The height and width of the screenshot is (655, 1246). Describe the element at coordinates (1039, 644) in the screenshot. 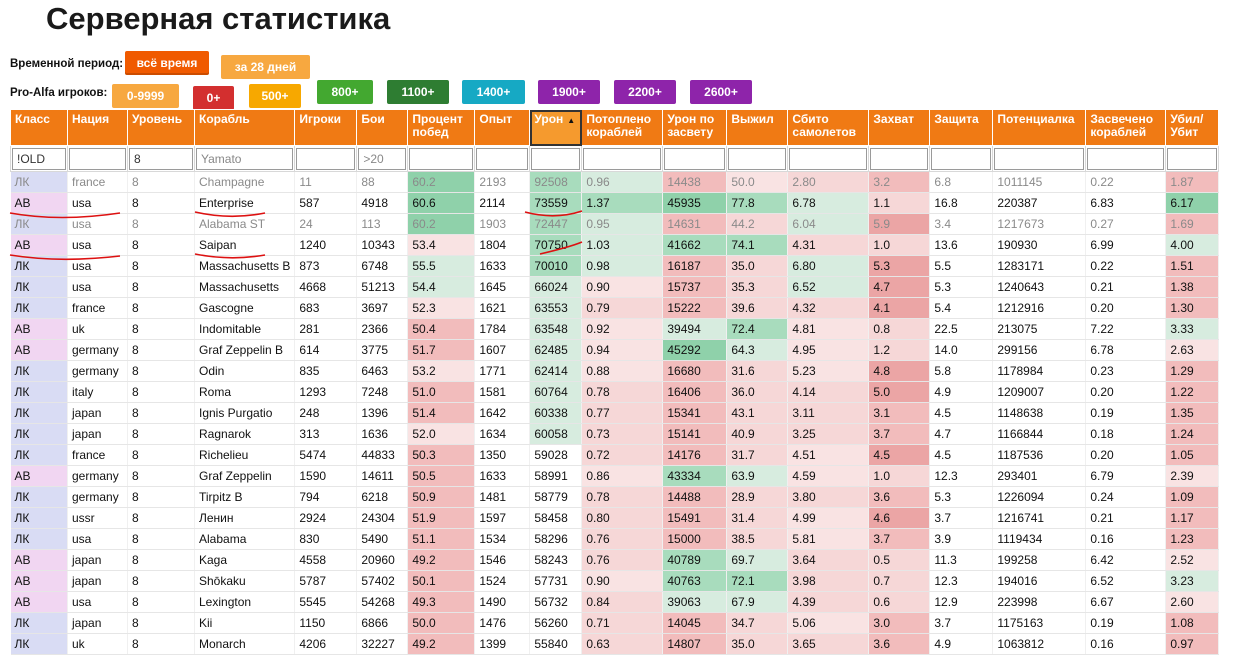

I see `table-cell: 1063812` at that location.